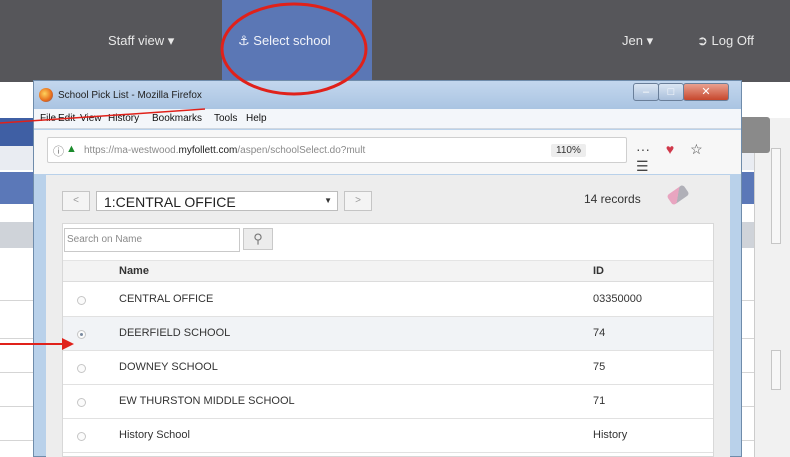 The width and height of the screenshot is (790, 457). What do you see at coordinates (671, 92) in the screenshot?
I see `maximize-button: □` at bounding box center [671, 92].